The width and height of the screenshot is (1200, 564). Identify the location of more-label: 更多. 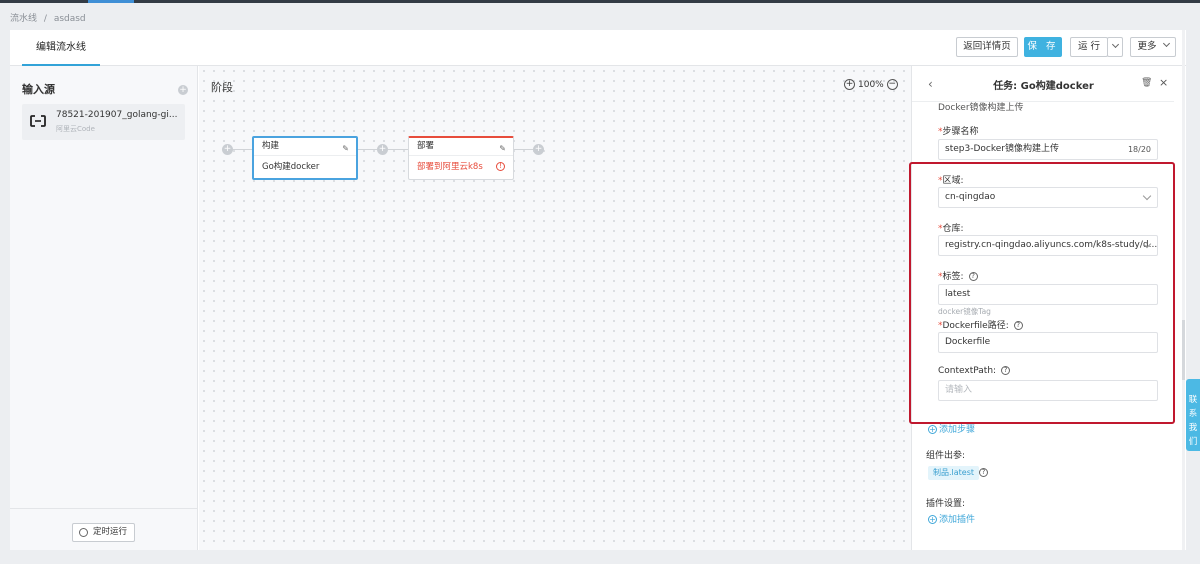
(1147, 46).